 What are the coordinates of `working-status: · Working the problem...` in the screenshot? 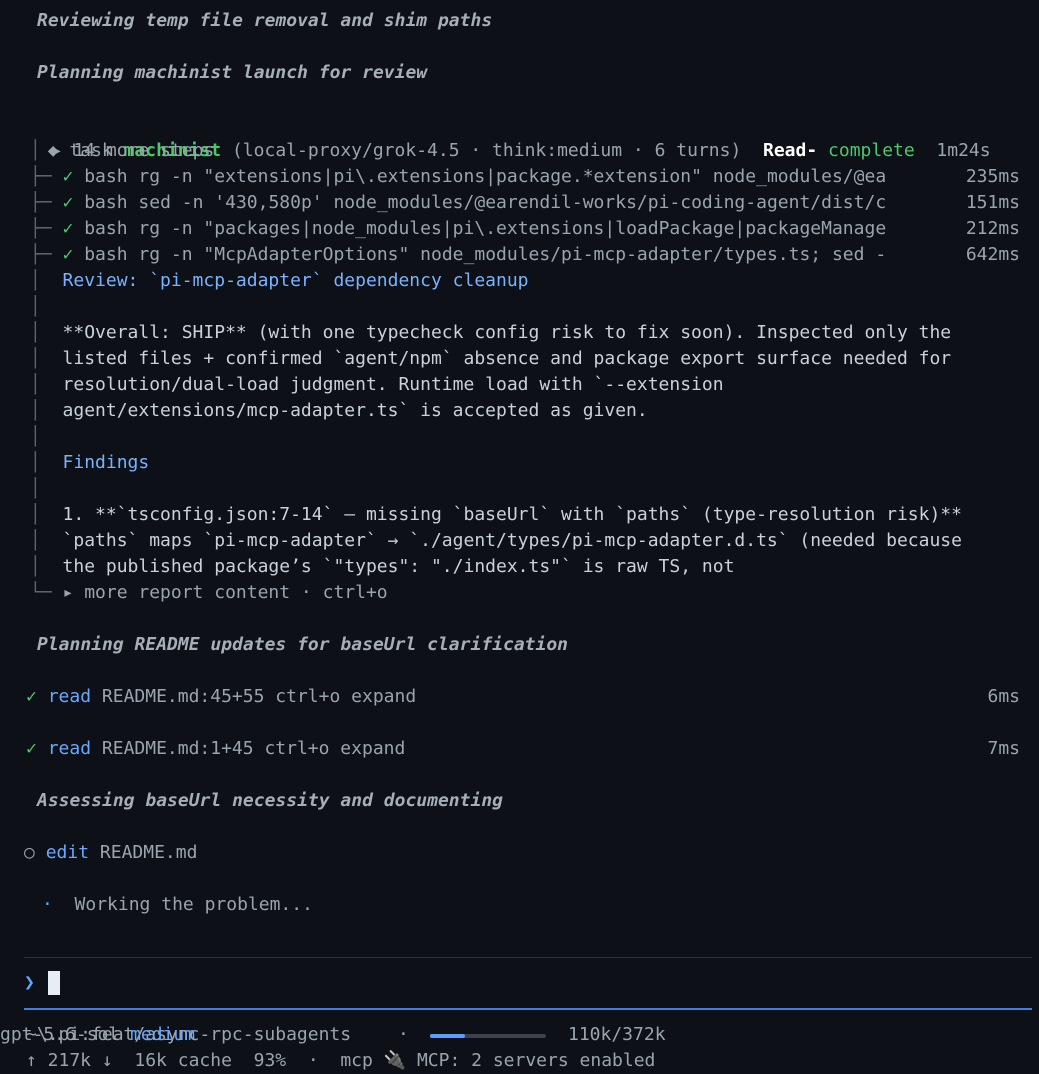 It's located at (177, 905).